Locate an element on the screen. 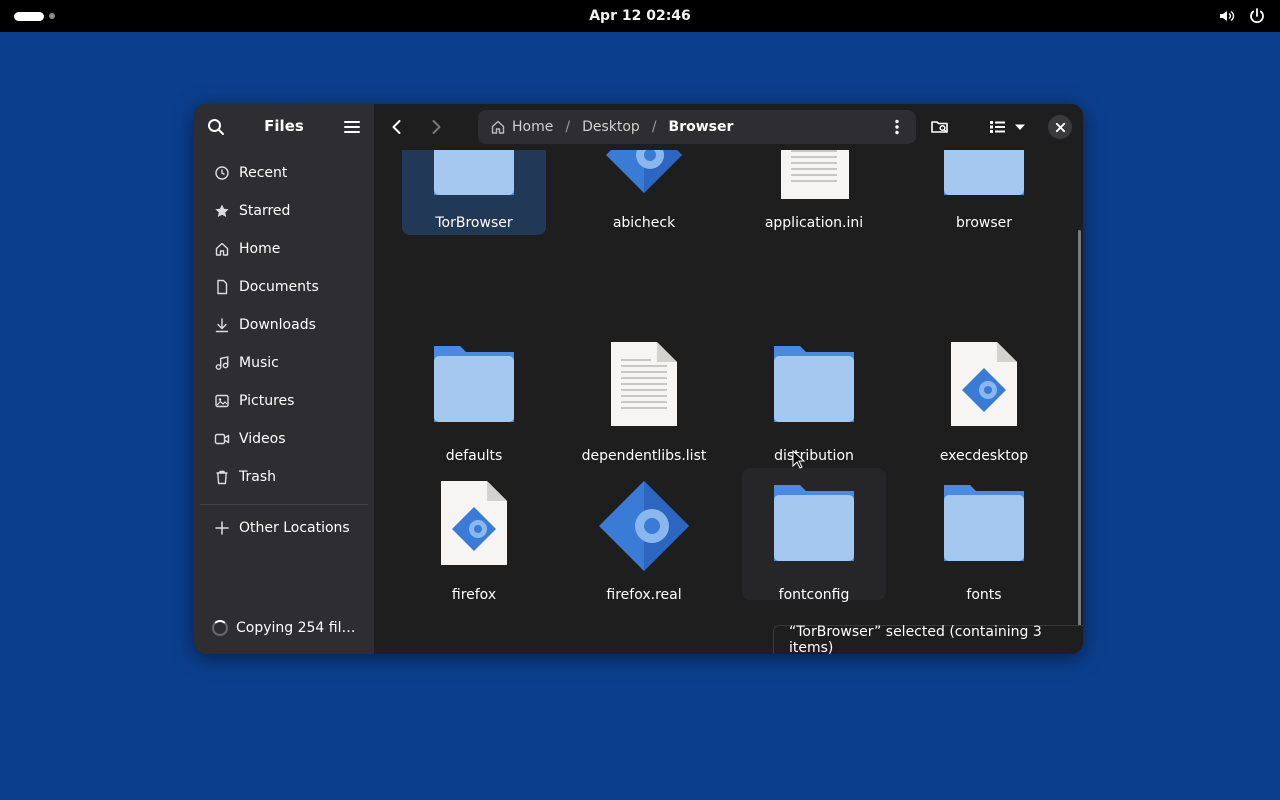 This screenshot has width=1280, height=800. sidebar-item-other-locations: Other Locations is located at coordinates (284, 528).